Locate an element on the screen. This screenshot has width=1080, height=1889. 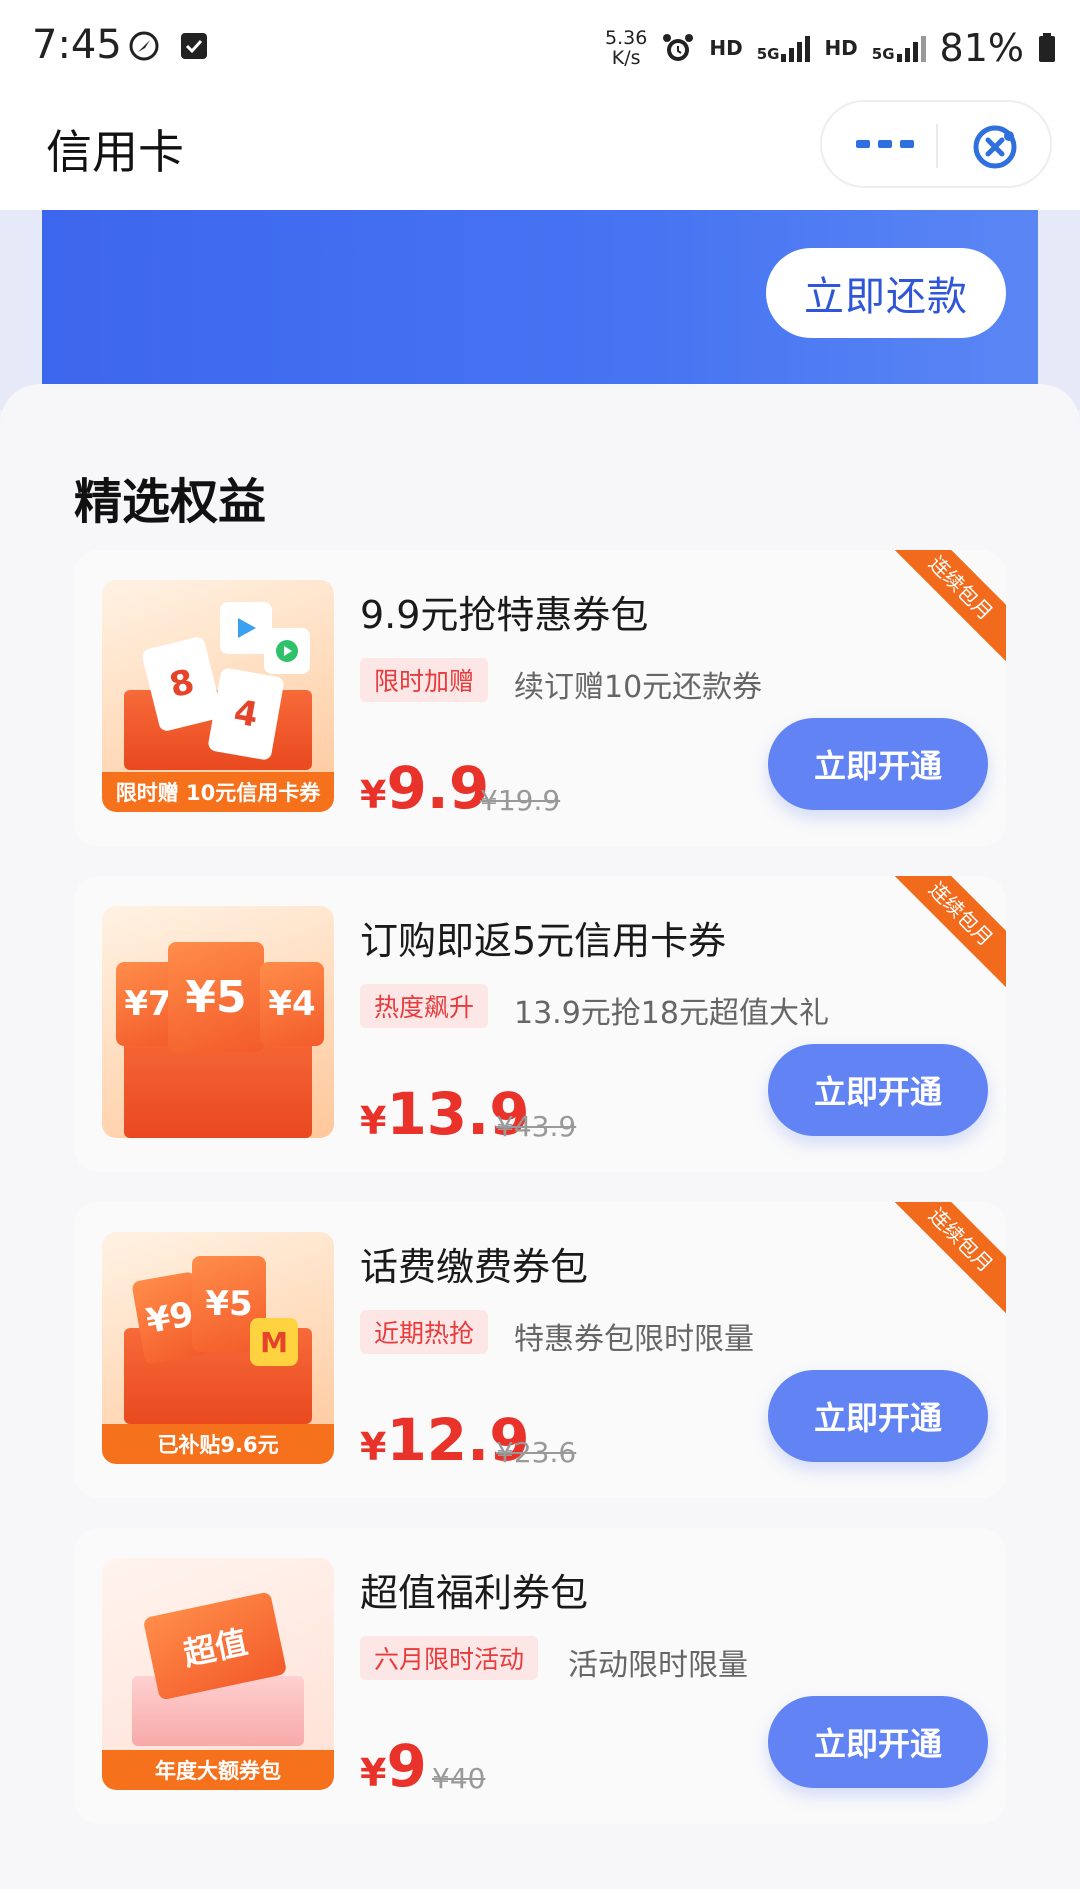
more-icon is located at coordinates (885, 144).